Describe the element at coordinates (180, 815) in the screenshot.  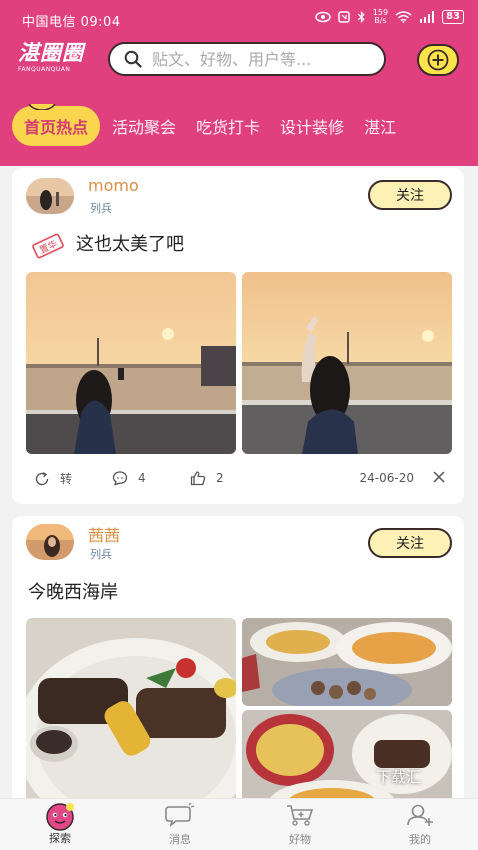
I see `message-icon` at that location.